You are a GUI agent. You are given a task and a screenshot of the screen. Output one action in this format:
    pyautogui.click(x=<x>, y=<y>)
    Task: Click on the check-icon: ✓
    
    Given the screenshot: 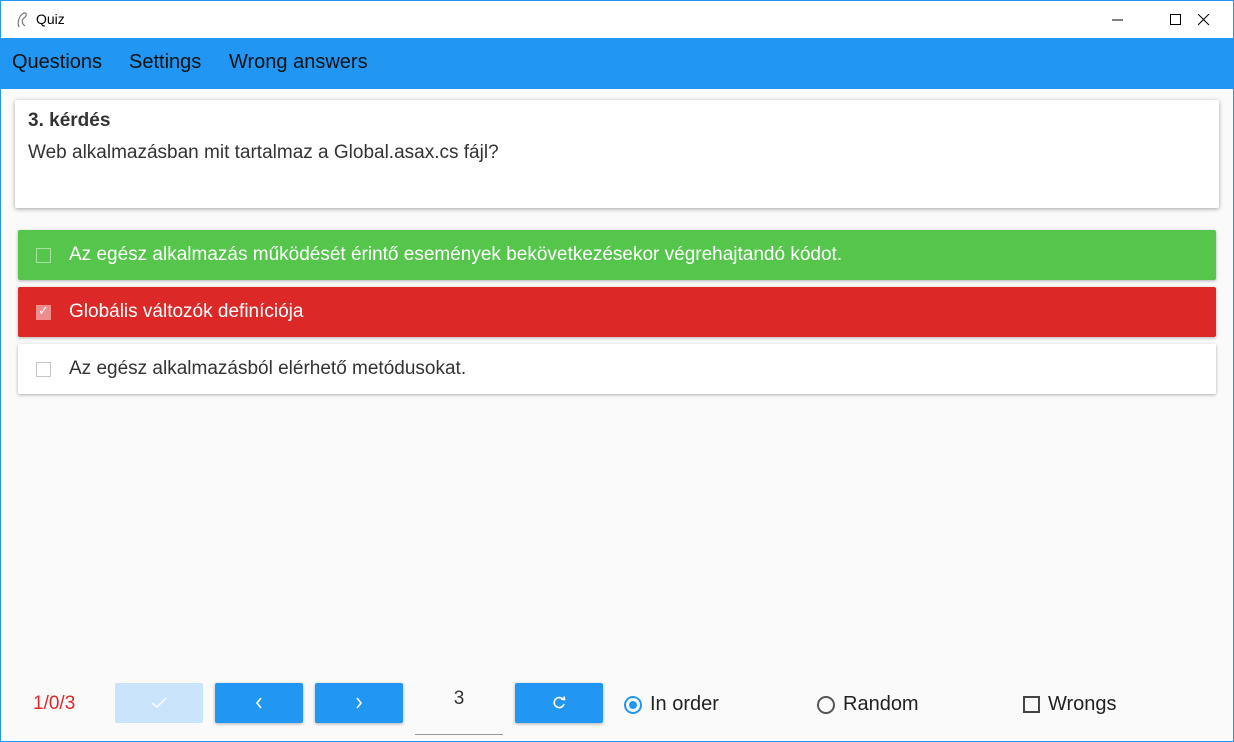 What is the action you would take?
    pyautogui.click(x=43, y=310)
    